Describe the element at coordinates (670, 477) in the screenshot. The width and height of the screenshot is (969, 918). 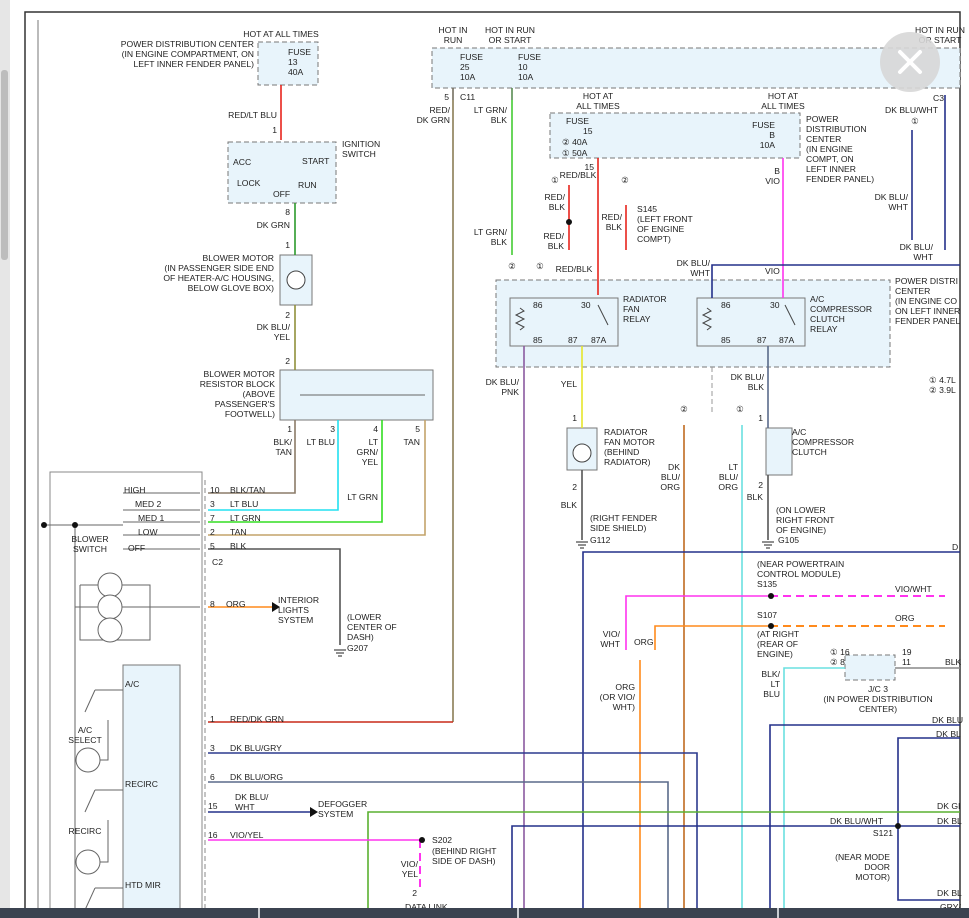
I see `label-dk-blu-org-v: DK BLU/ORG` at that location.